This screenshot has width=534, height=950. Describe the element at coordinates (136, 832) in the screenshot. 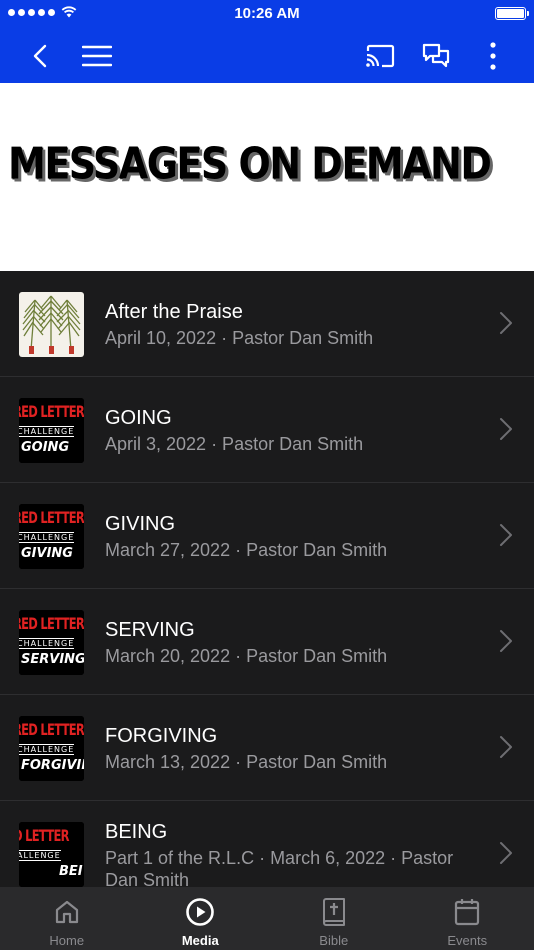

I see `message-title: BEING` at that location.